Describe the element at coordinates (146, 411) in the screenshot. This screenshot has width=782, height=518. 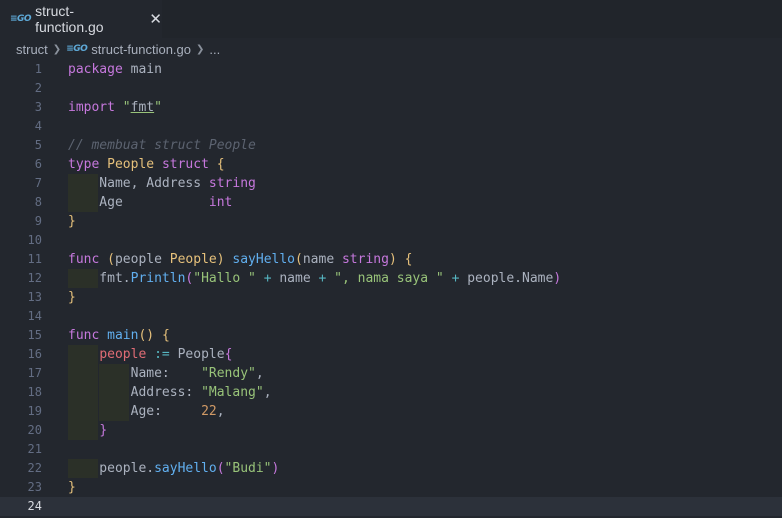
I see `code-text: Age: 22,` at that location.